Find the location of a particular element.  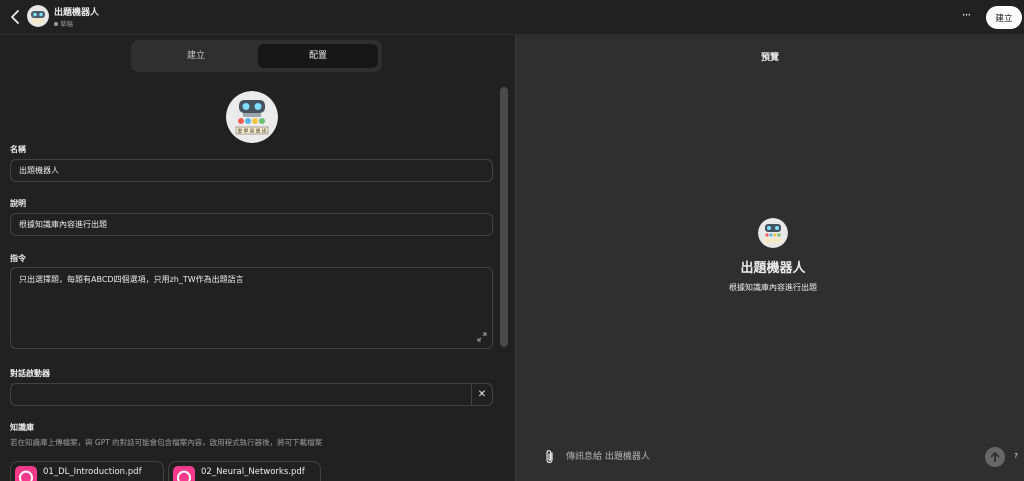

help-icon: ? is located at coordinates (1016, 456).